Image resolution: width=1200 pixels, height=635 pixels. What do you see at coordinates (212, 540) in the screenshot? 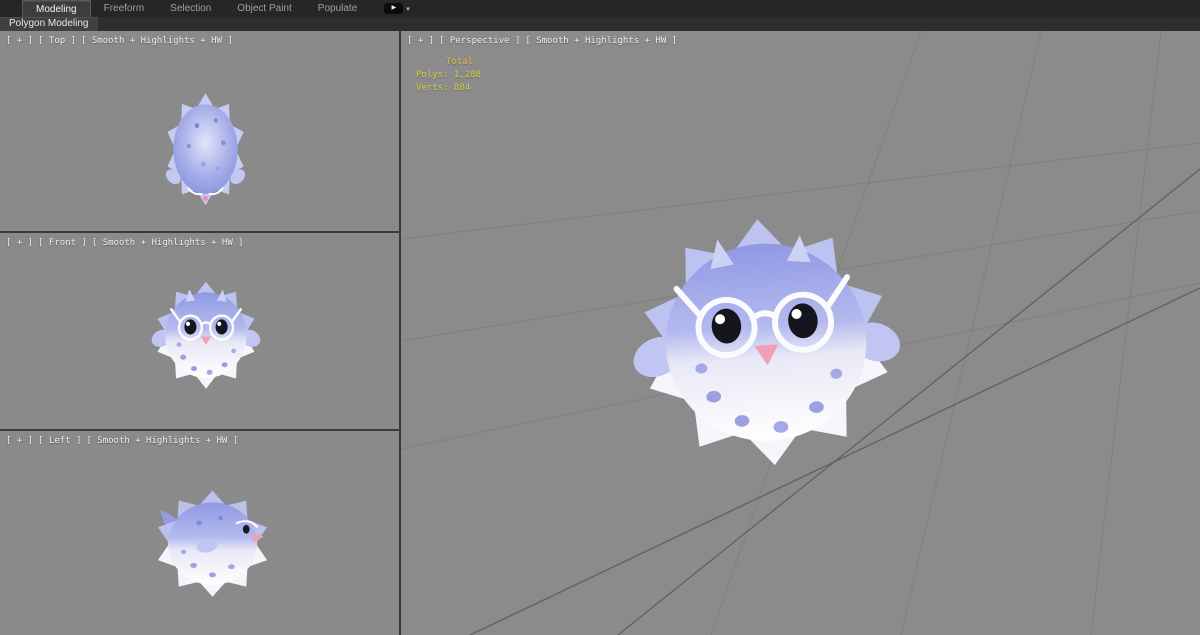
I see `pufferfish-model-left-view` at bounding box center [212, 540].